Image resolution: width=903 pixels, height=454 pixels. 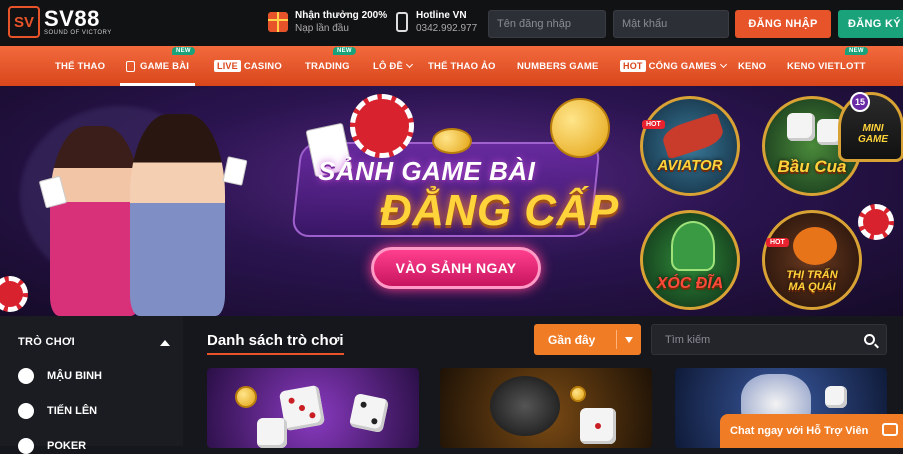 I want to click on nav-item-keno-vietlott: NEW KENO VIETLOTT, so click(x=827, y=66).